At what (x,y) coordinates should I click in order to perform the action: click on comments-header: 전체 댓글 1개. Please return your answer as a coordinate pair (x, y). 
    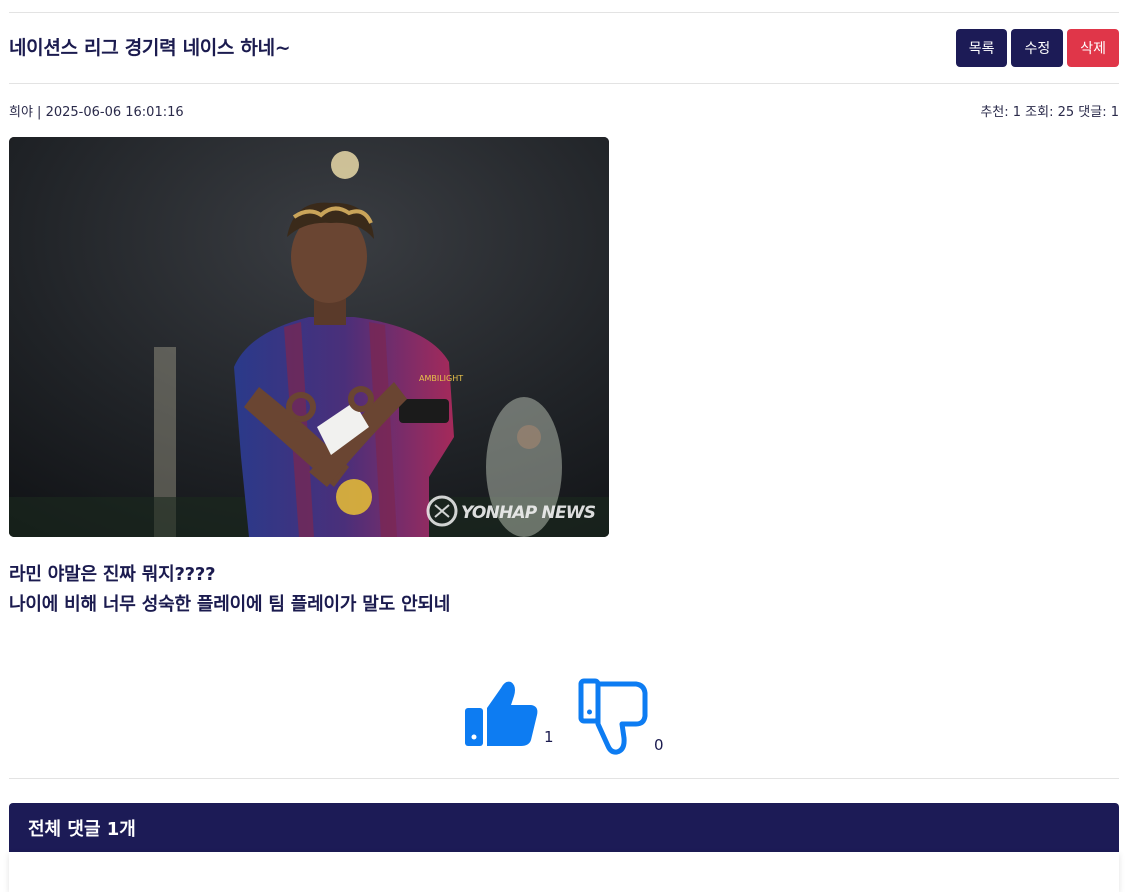
    Looking at the image, I should click on (564, 827).